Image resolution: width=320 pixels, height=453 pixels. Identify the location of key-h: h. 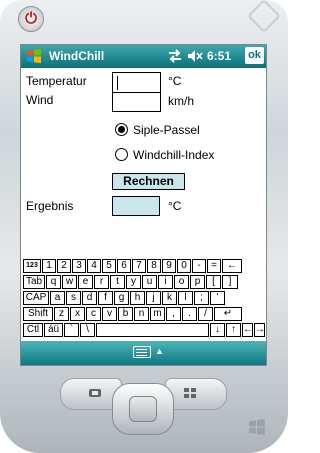
(137, 298).